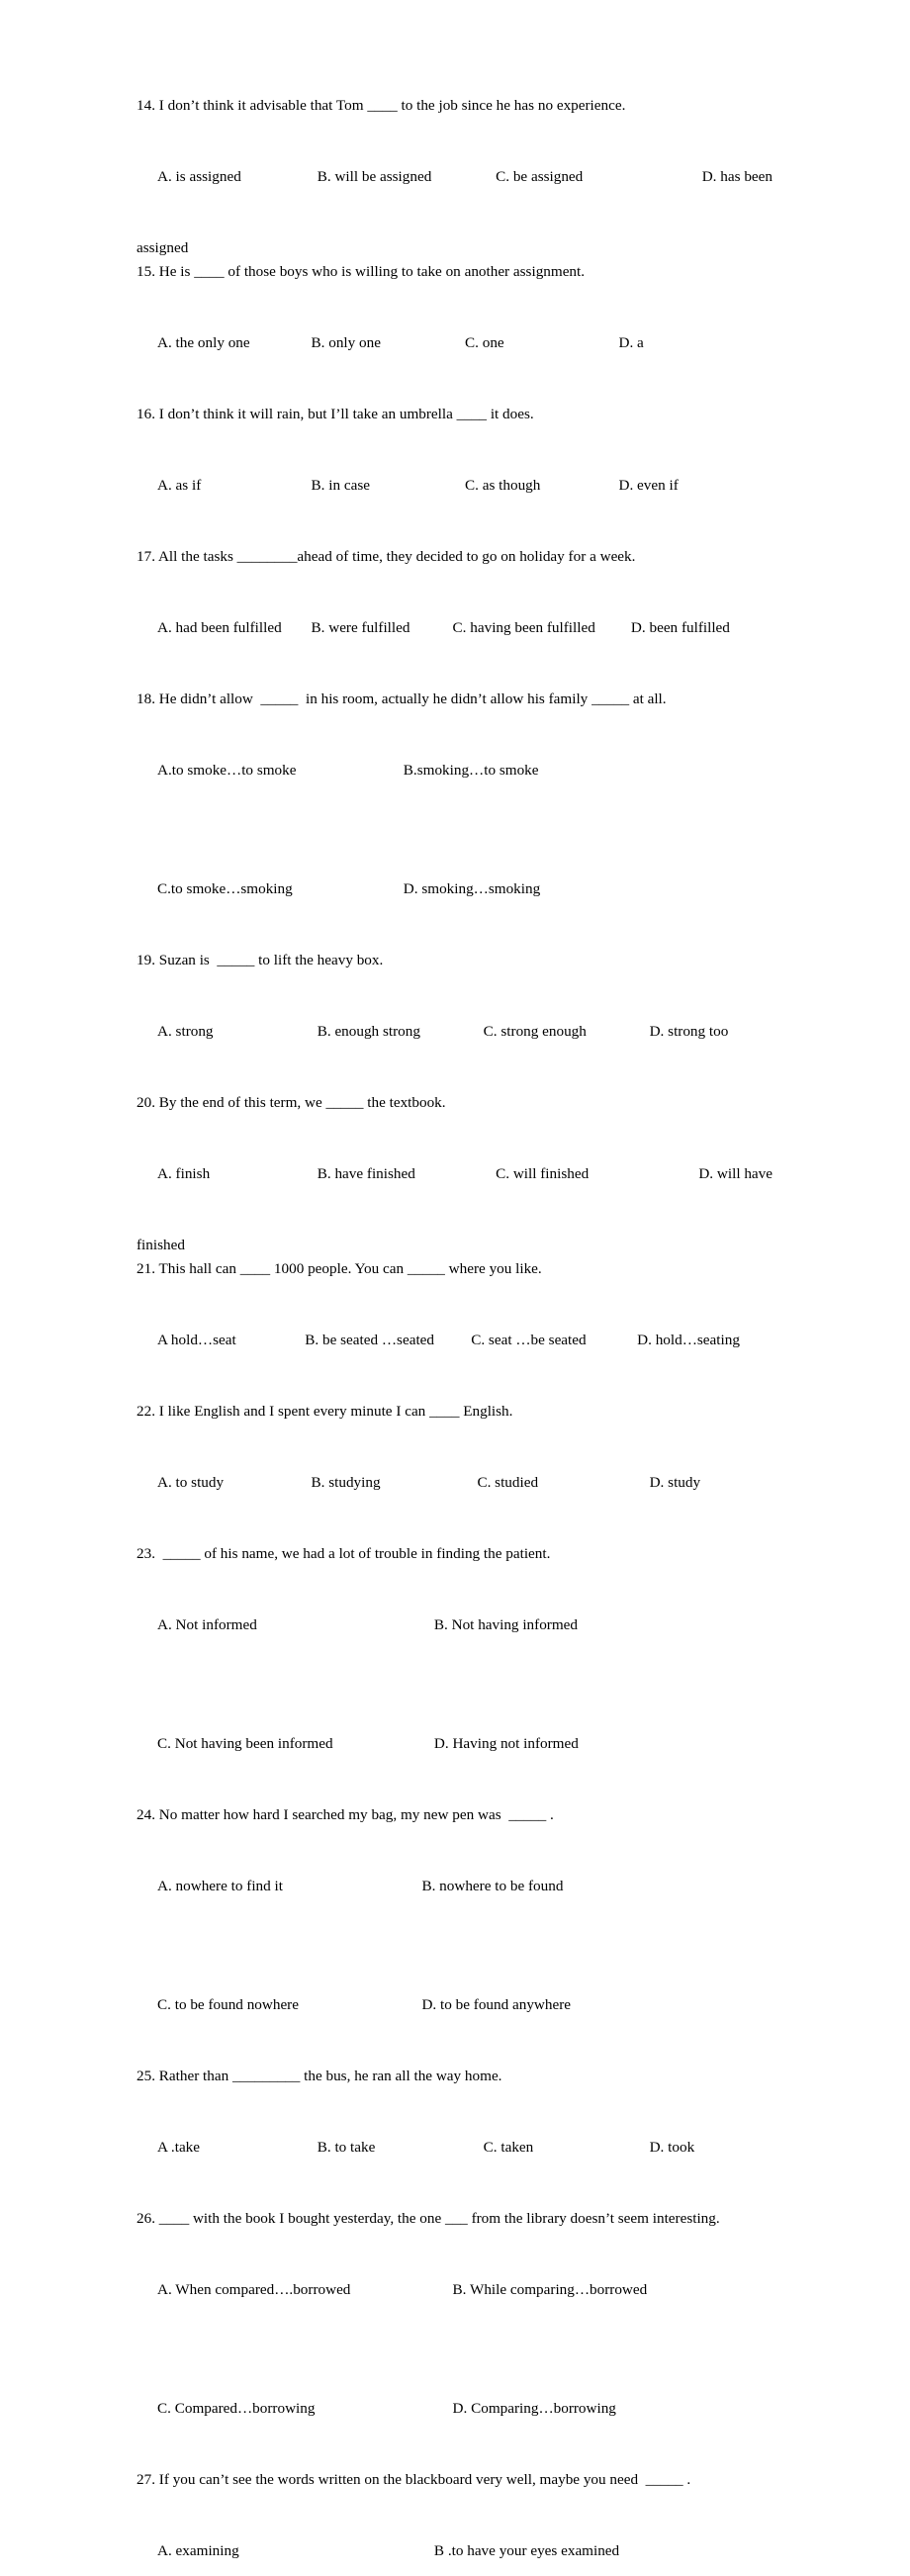  I want to click on option-c: C. to be found nowhere, so click(289, 2005).